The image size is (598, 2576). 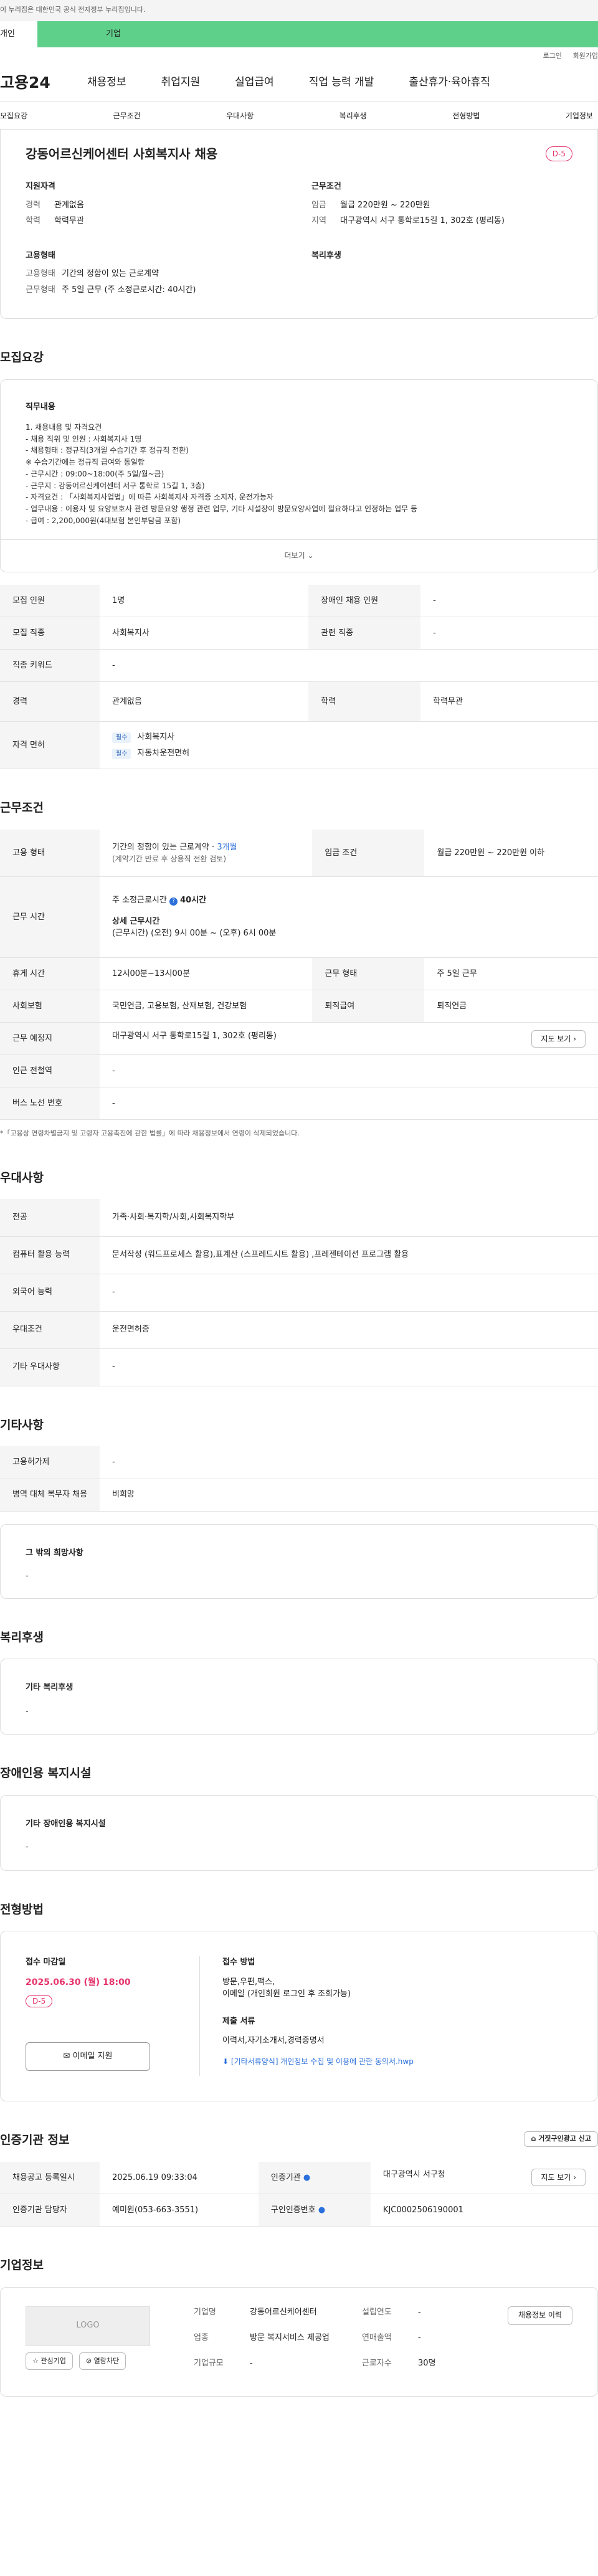 I want to click on info-icon: ?, so click(x=174, y=901).